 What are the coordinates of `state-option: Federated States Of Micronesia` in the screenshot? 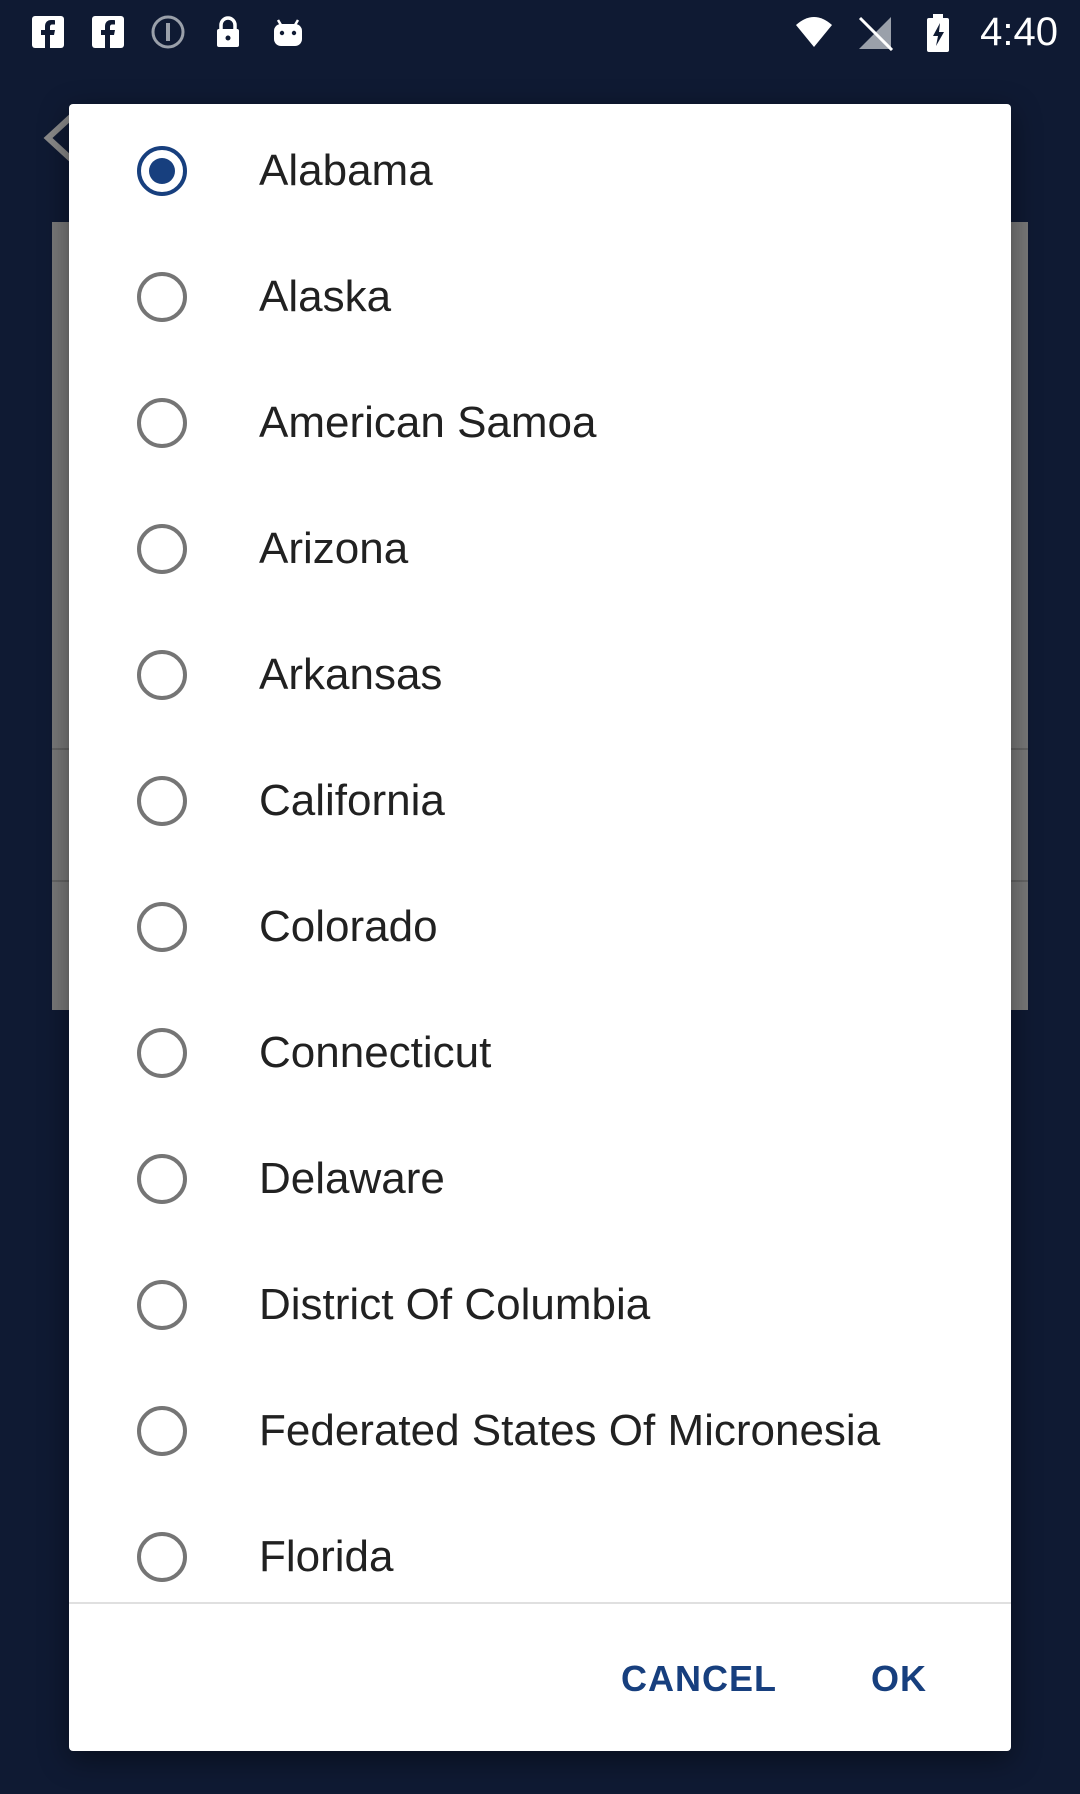 It's located at (540, 1431).